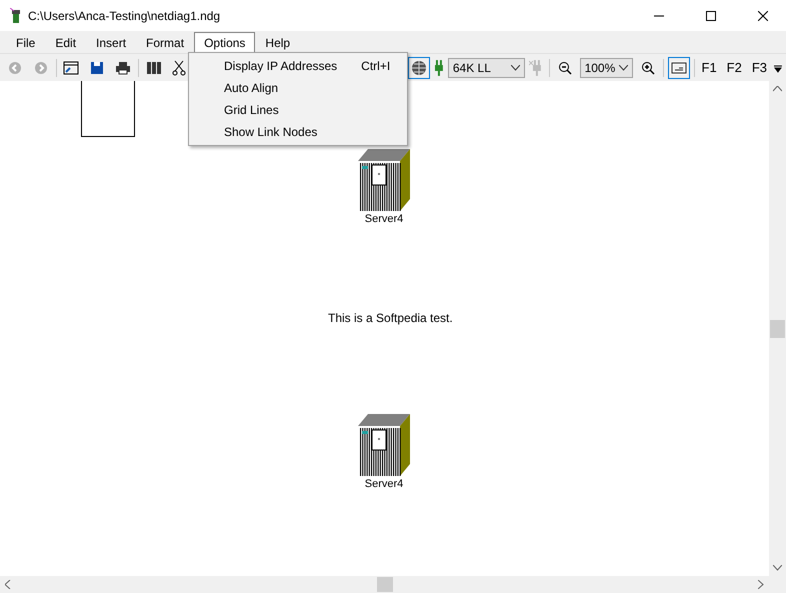  What do you see at coordinates (15, 67) in the screenshot?
I see `back-icon` at bounding box center [15, 67].